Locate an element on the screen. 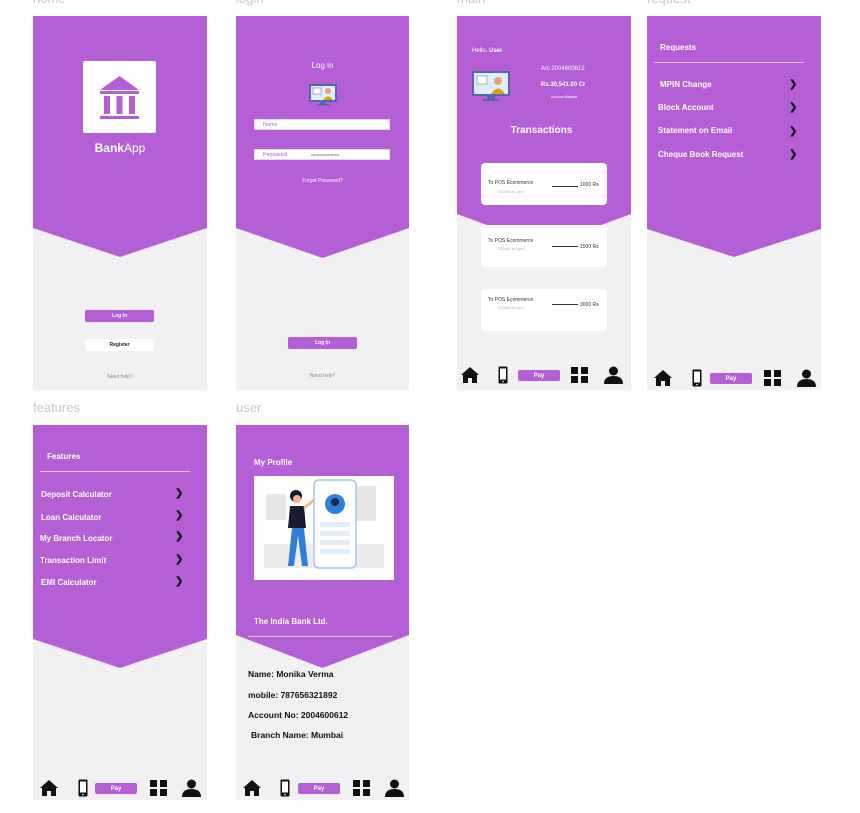  transaction-card: To POS Ecommerce 20JUN at 1pm 1500 Rs is located at coordinates (544, 246).